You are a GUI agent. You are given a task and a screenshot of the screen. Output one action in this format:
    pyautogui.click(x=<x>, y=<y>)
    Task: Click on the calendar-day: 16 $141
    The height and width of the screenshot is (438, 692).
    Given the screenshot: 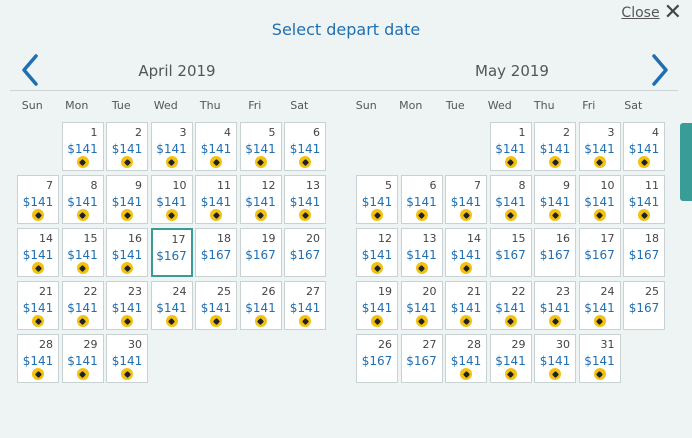 What is the action you would take?
    pyautogui.click(x=127, y=252)
    